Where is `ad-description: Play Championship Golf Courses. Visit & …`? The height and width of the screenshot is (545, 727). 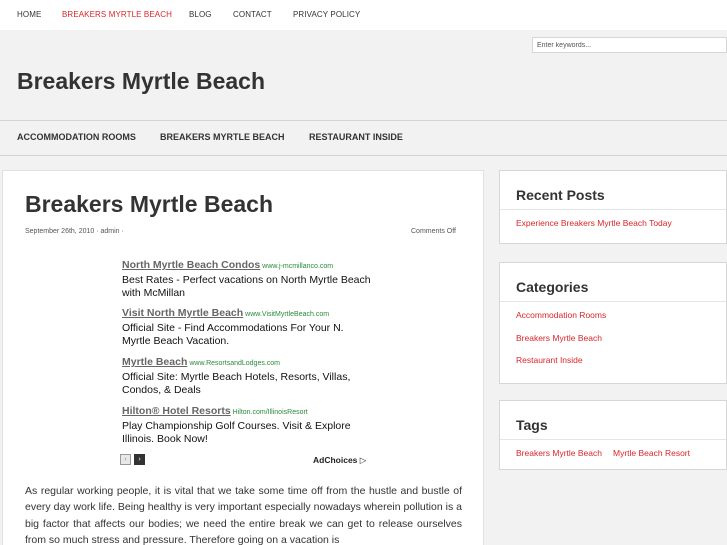 ad-description: Play Championship Golf Courses. Visit & … is located at coordinates (236, 432).